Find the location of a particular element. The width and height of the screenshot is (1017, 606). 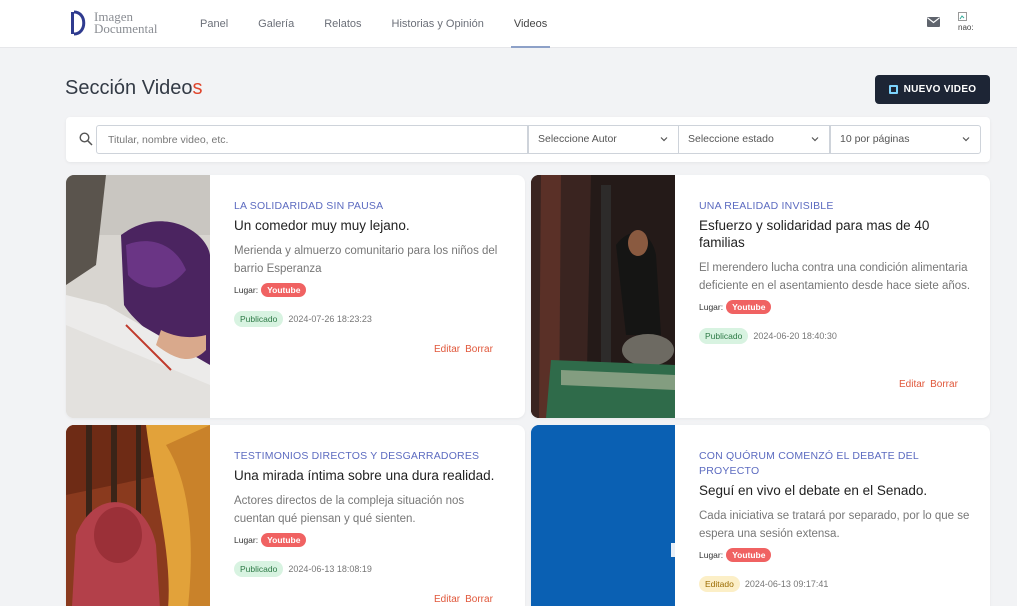

card-kicker: TESTIMONIOS DIRECTOS Y DESGARRADORES is located at coordinates (357, 456).